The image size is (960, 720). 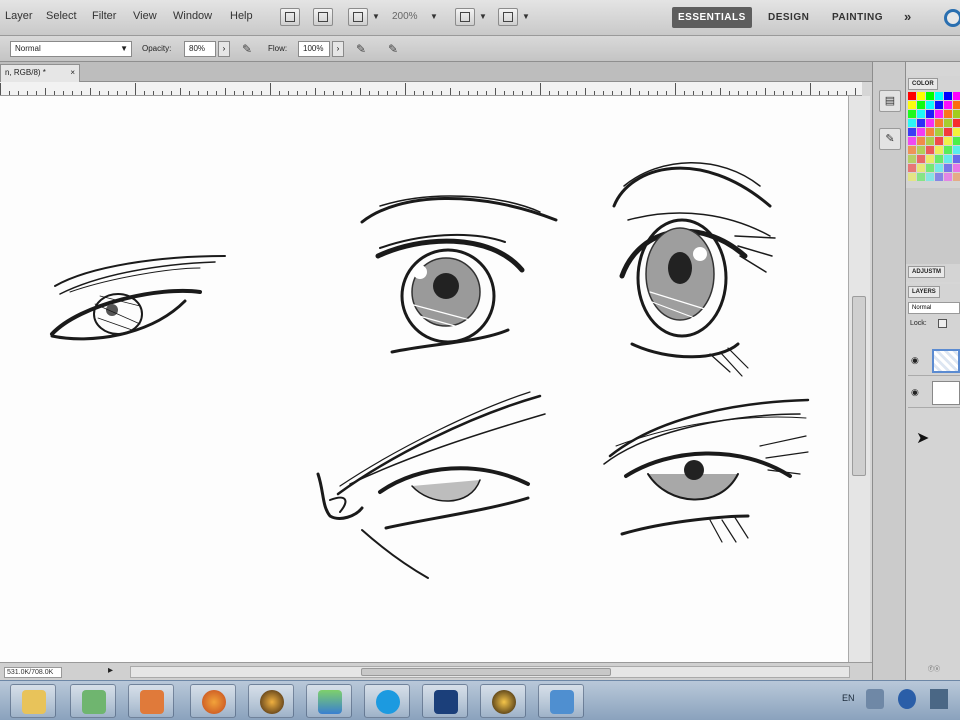 What do you see at coordinates (859, 386) in the screenshot?
I see `vertical-scroll-thumb` at bounding box center [859, 386].